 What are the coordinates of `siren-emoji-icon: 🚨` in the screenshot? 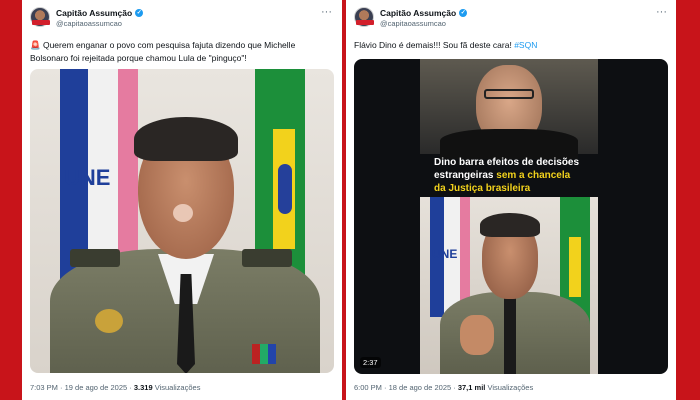 It's located at (35, 45).